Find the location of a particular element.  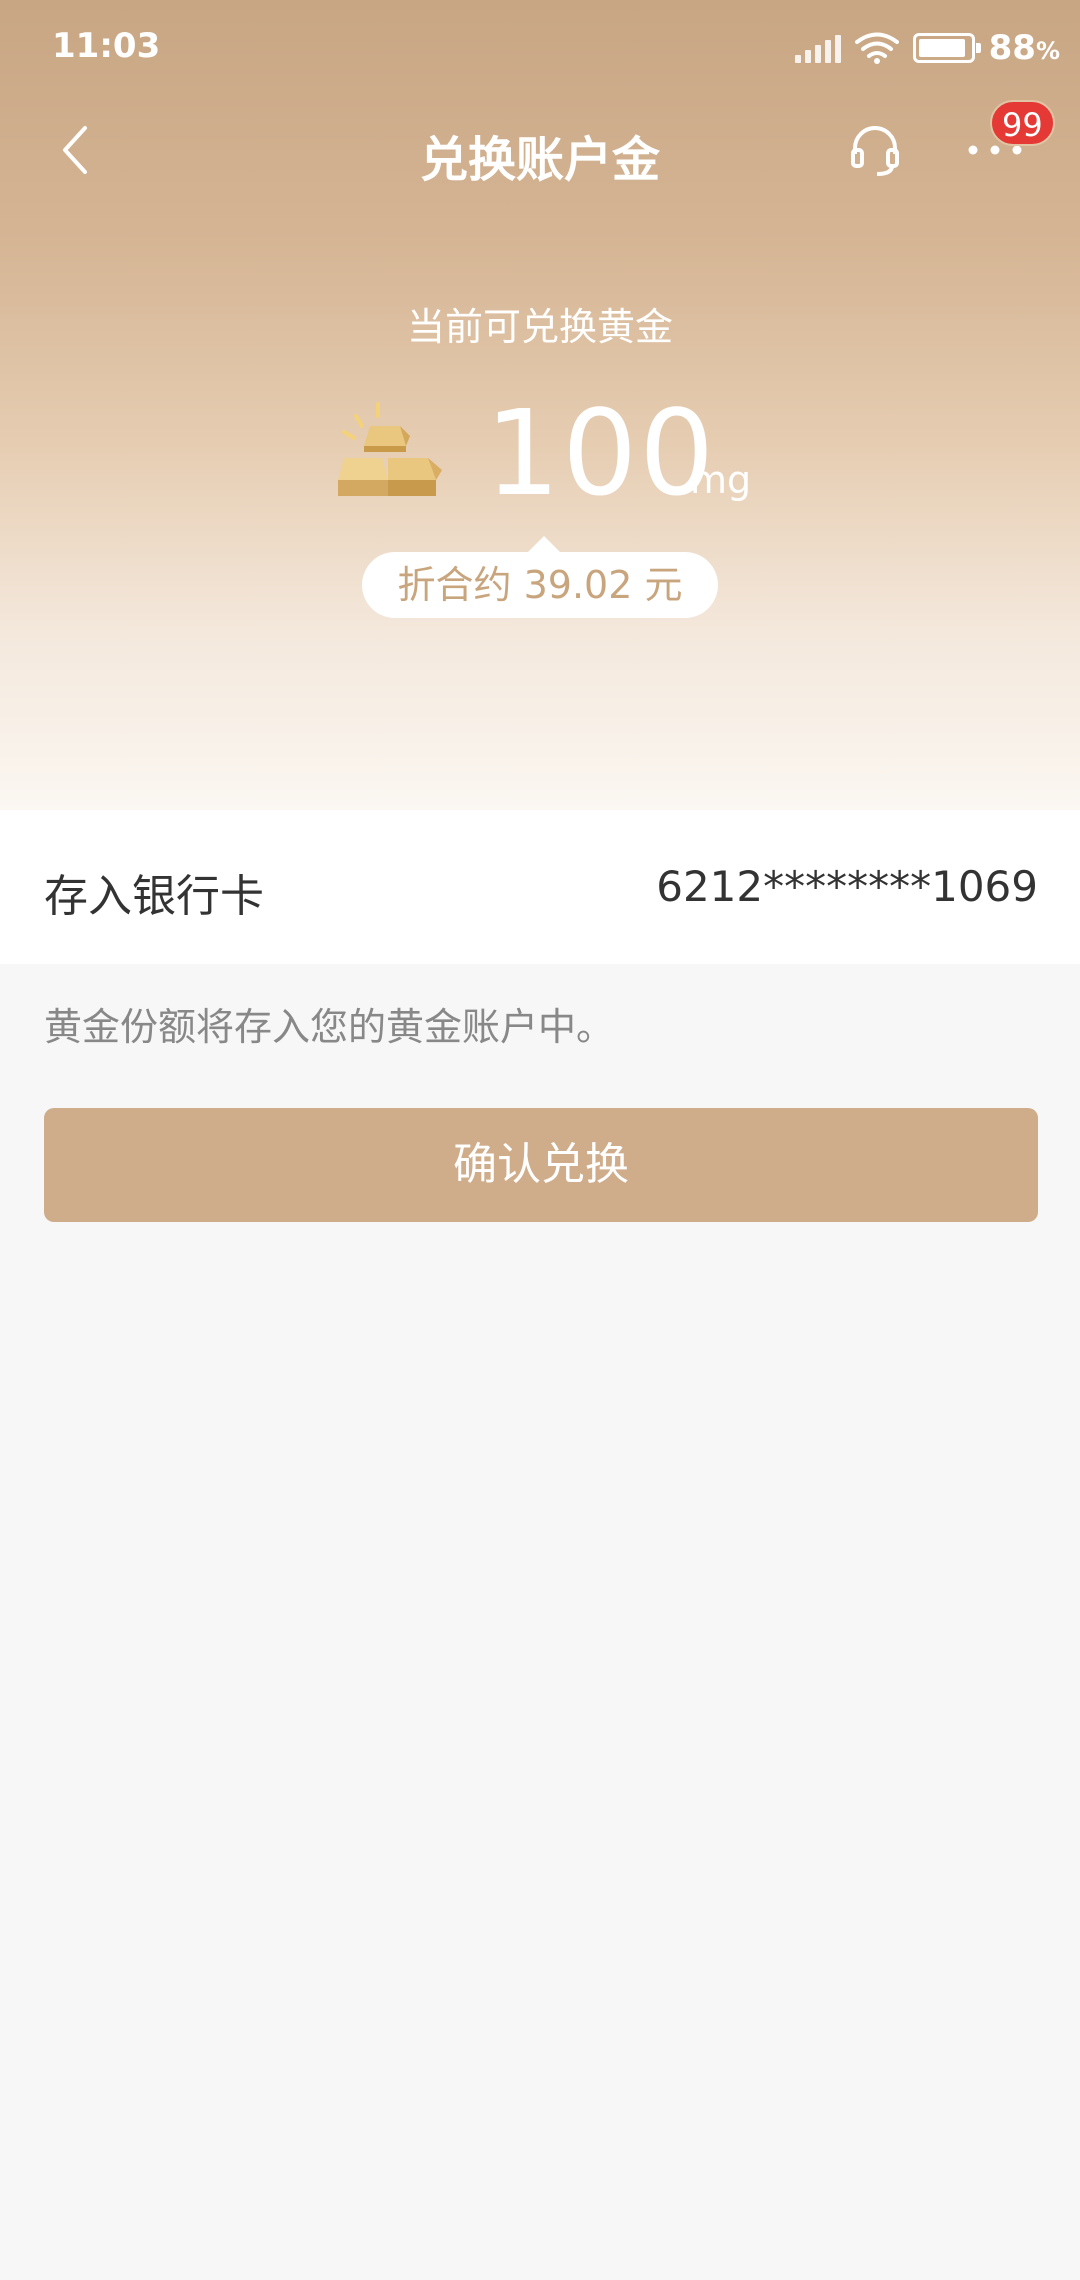

gold-bars-icon is located at coordinates (390, 449).